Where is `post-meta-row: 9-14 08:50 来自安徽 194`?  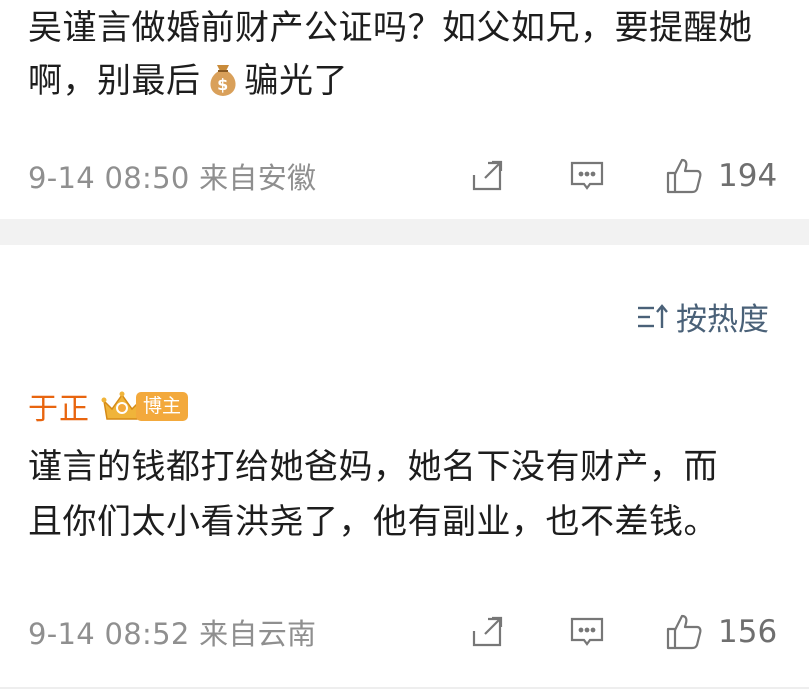
post-meta-row: 9-14 08:50 来自安徽 194 is located at coordinates (404, 176).